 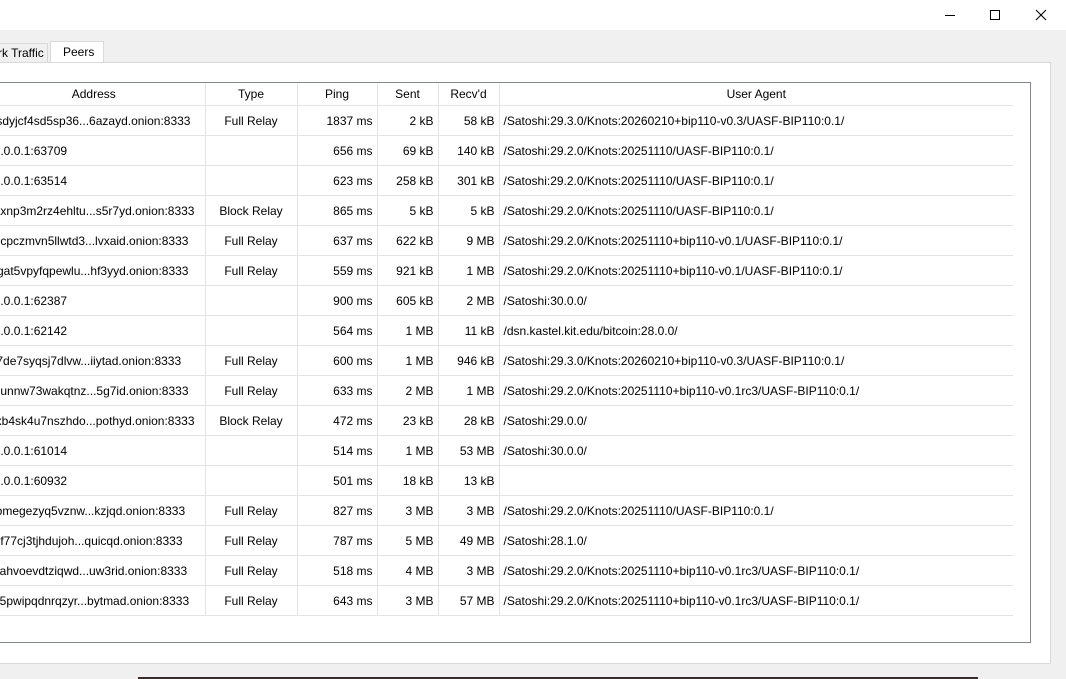 I want to click on received-cell: 57 MB, so click(x=469, y=600).